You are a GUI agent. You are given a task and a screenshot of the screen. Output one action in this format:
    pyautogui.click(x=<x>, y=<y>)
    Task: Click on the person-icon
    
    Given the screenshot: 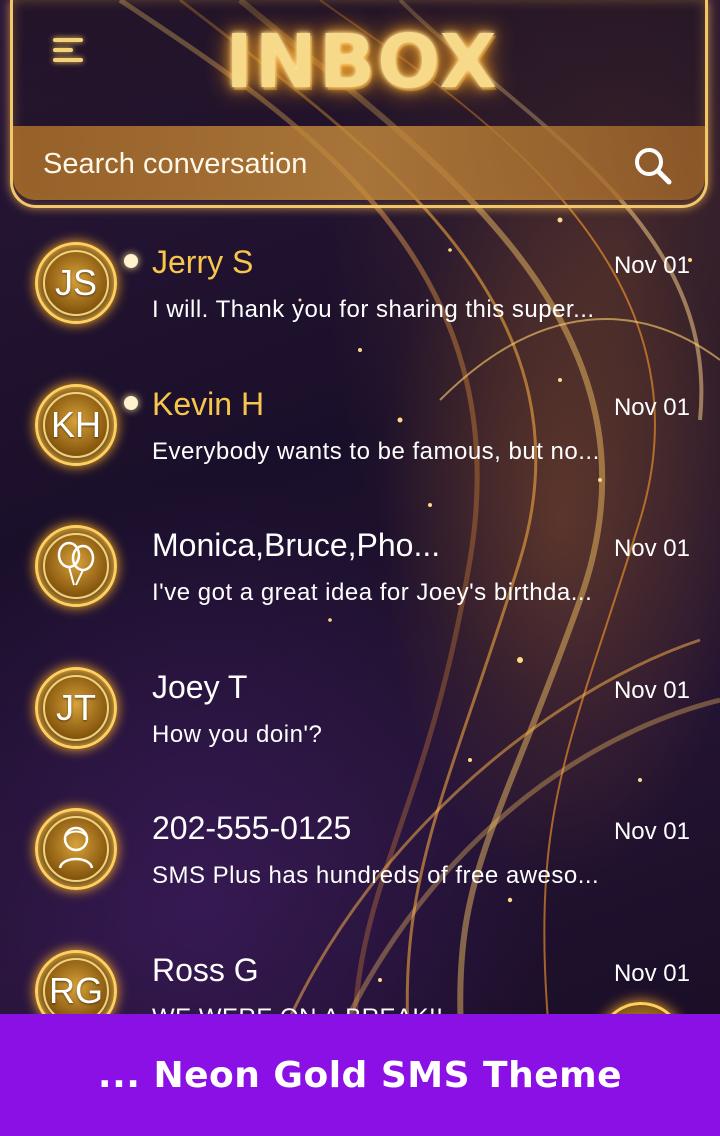 What is the action you would take?
    pyautogui.click(x=76, y=849)
    